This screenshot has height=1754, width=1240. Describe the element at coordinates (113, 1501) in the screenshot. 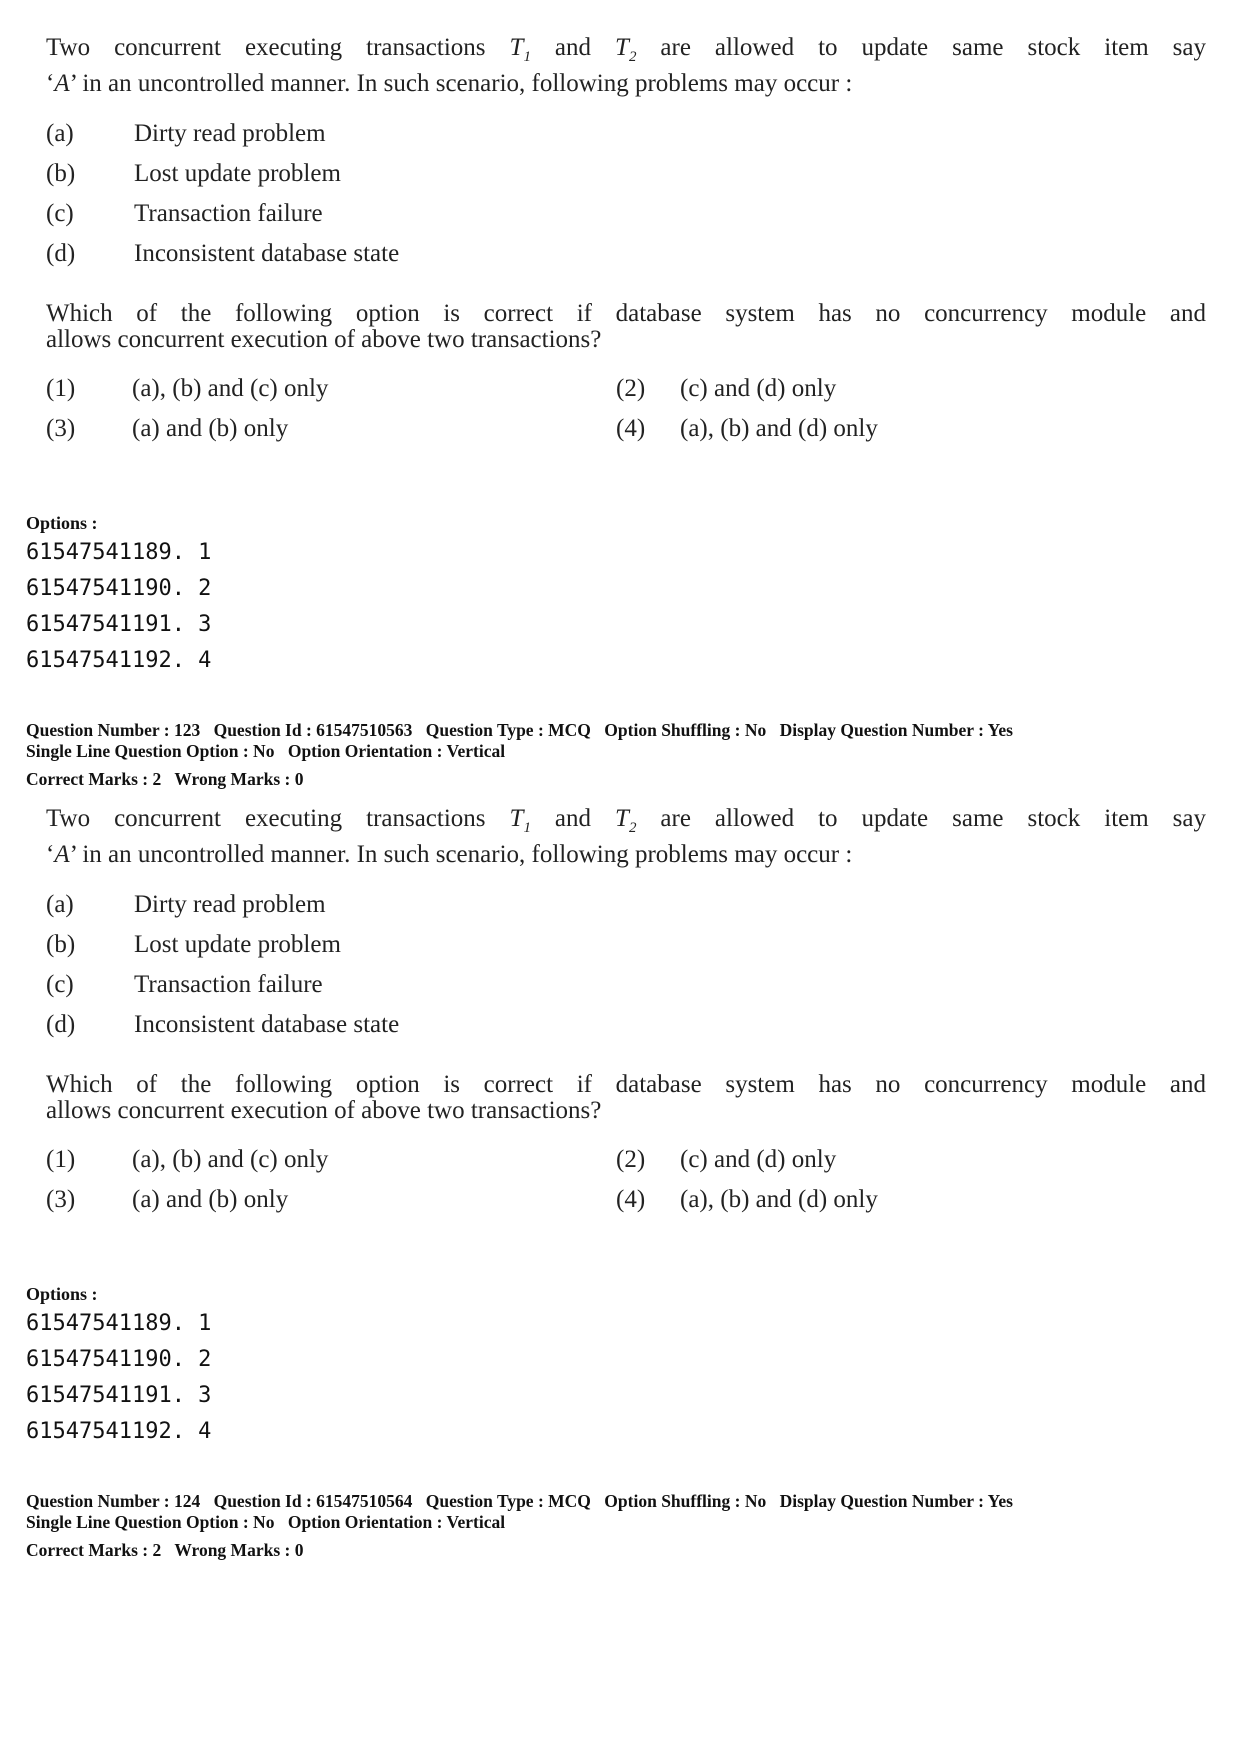

I see `question-number: Question Number : 124` at that location.